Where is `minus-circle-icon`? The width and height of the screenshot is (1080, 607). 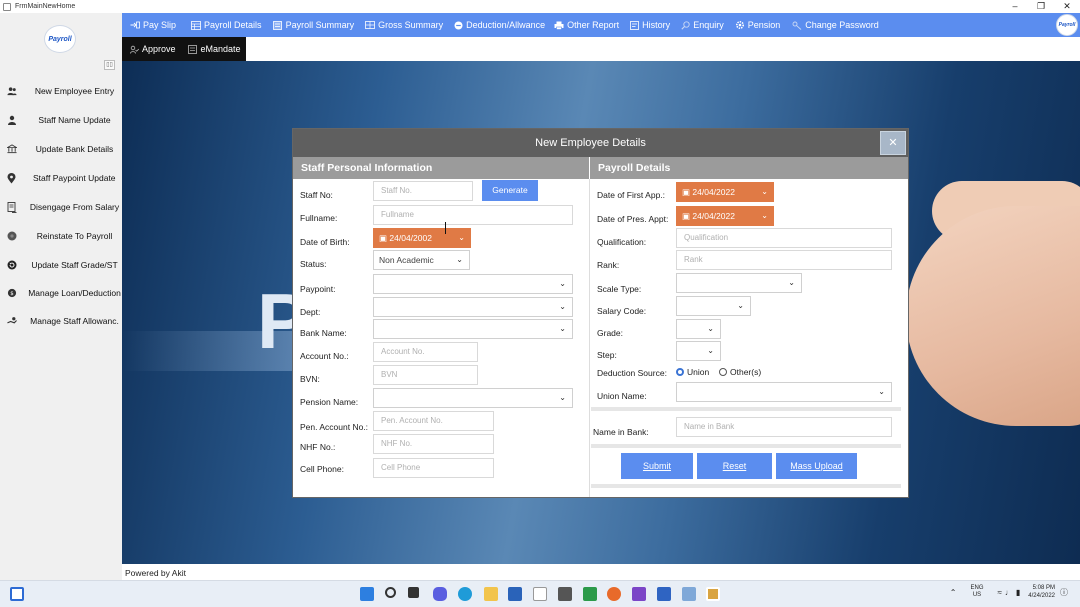 minus-circle-icon is located at coordinates (458, 25).